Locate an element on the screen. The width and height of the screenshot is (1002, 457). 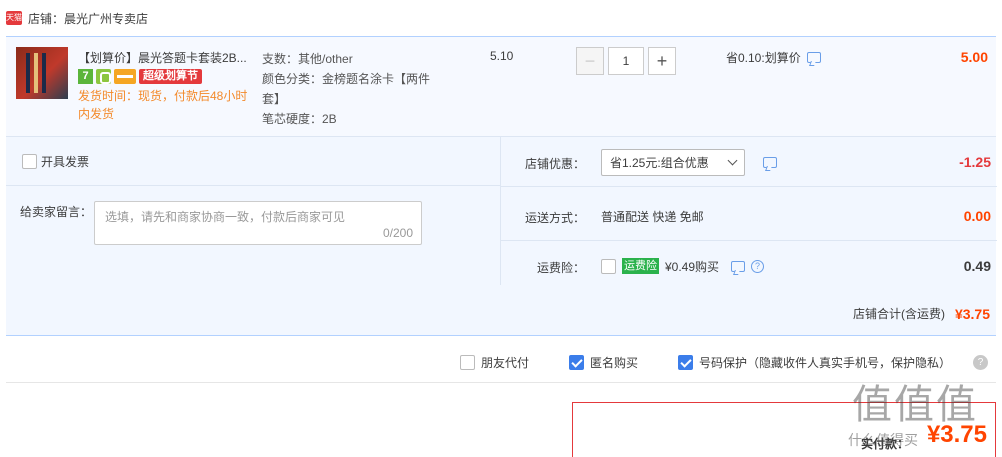
card-payment-icon is located at coordinates (125, 76).